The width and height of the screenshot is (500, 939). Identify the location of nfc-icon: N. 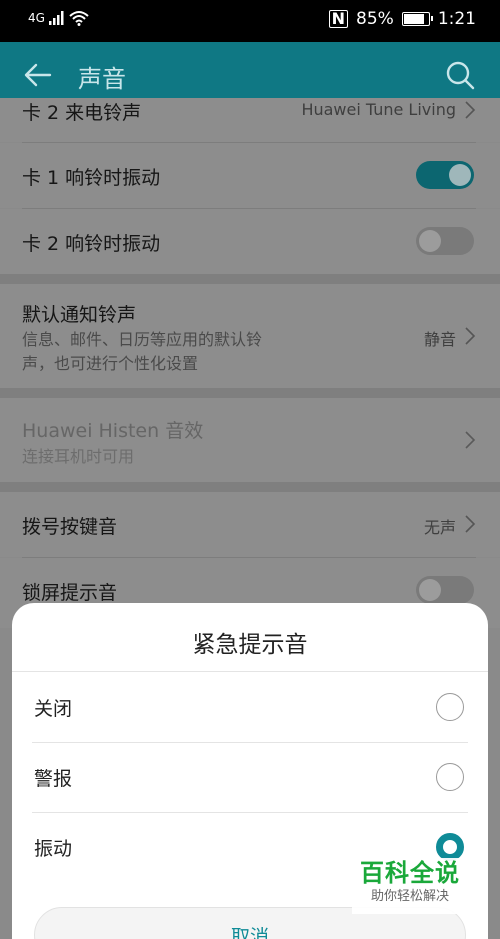
(338, 19).